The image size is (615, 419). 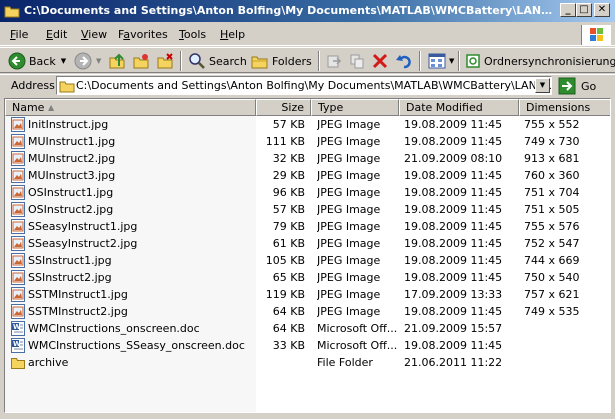 I want to click on new-folder-icon, so click(x=141, y=61).